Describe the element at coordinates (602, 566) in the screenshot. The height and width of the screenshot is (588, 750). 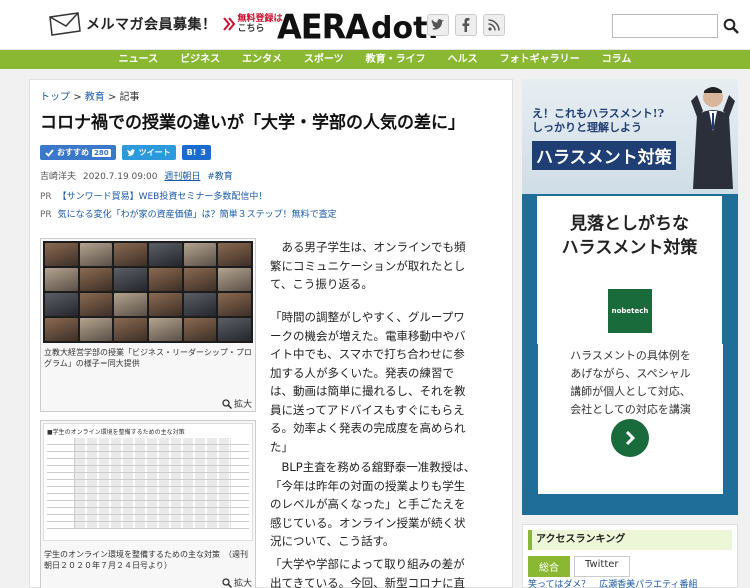
I see `tab-twitter: Twitter` at that location.